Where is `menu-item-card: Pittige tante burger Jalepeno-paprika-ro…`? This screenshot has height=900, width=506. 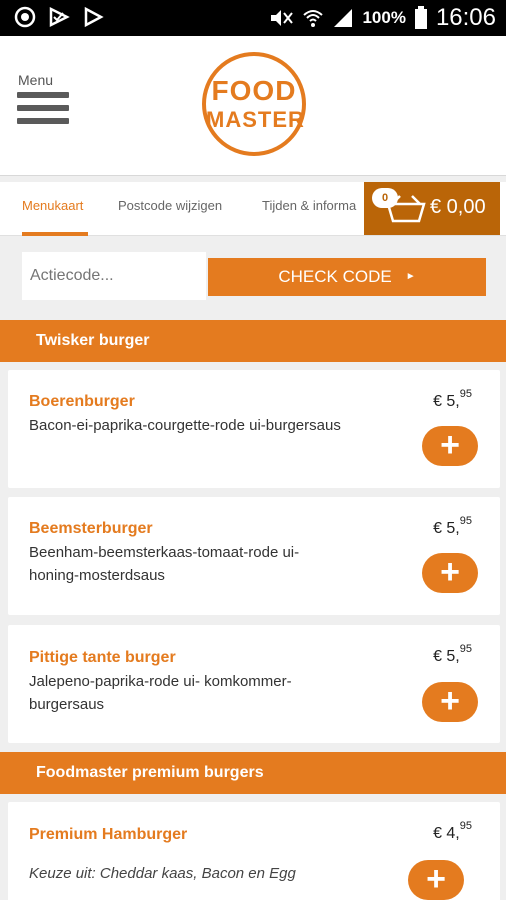 menu-item-card: Pittige tante burger Jalepeno-paprika-ro… is located at coordinates (254, 684).